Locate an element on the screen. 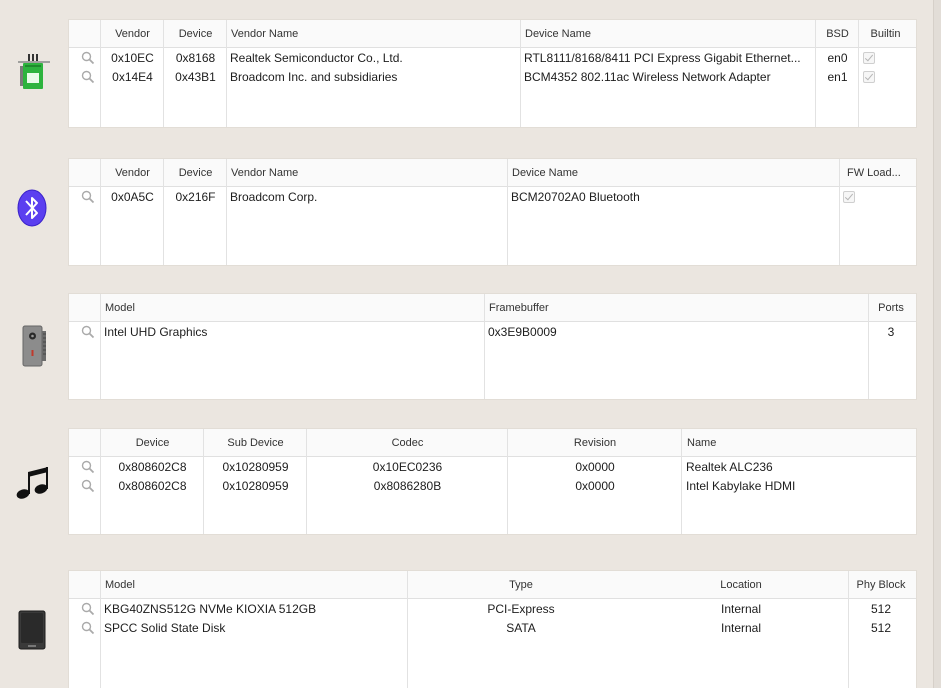  graphics-card-icon is located at coordinates (35, 346).